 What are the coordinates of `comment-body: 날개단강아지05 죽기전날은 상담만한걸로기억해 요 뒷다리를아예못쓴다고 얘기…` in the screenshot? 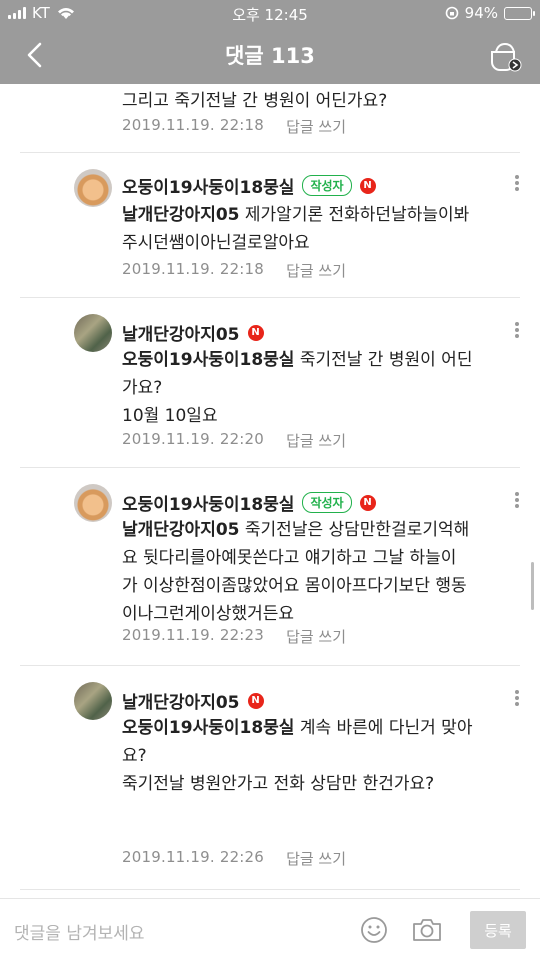 It's located at (312, 572).